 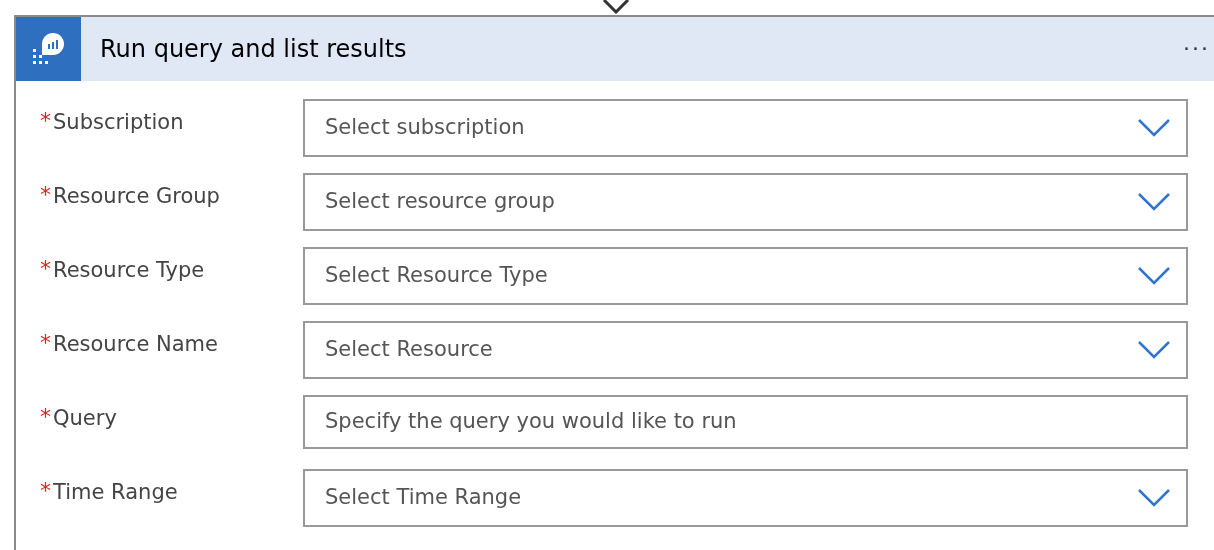 What do you see at coordinates (745, 422) in the screenshot?
I see `input-field: Specify the query you would like to run` at bounding box center [745, 422].